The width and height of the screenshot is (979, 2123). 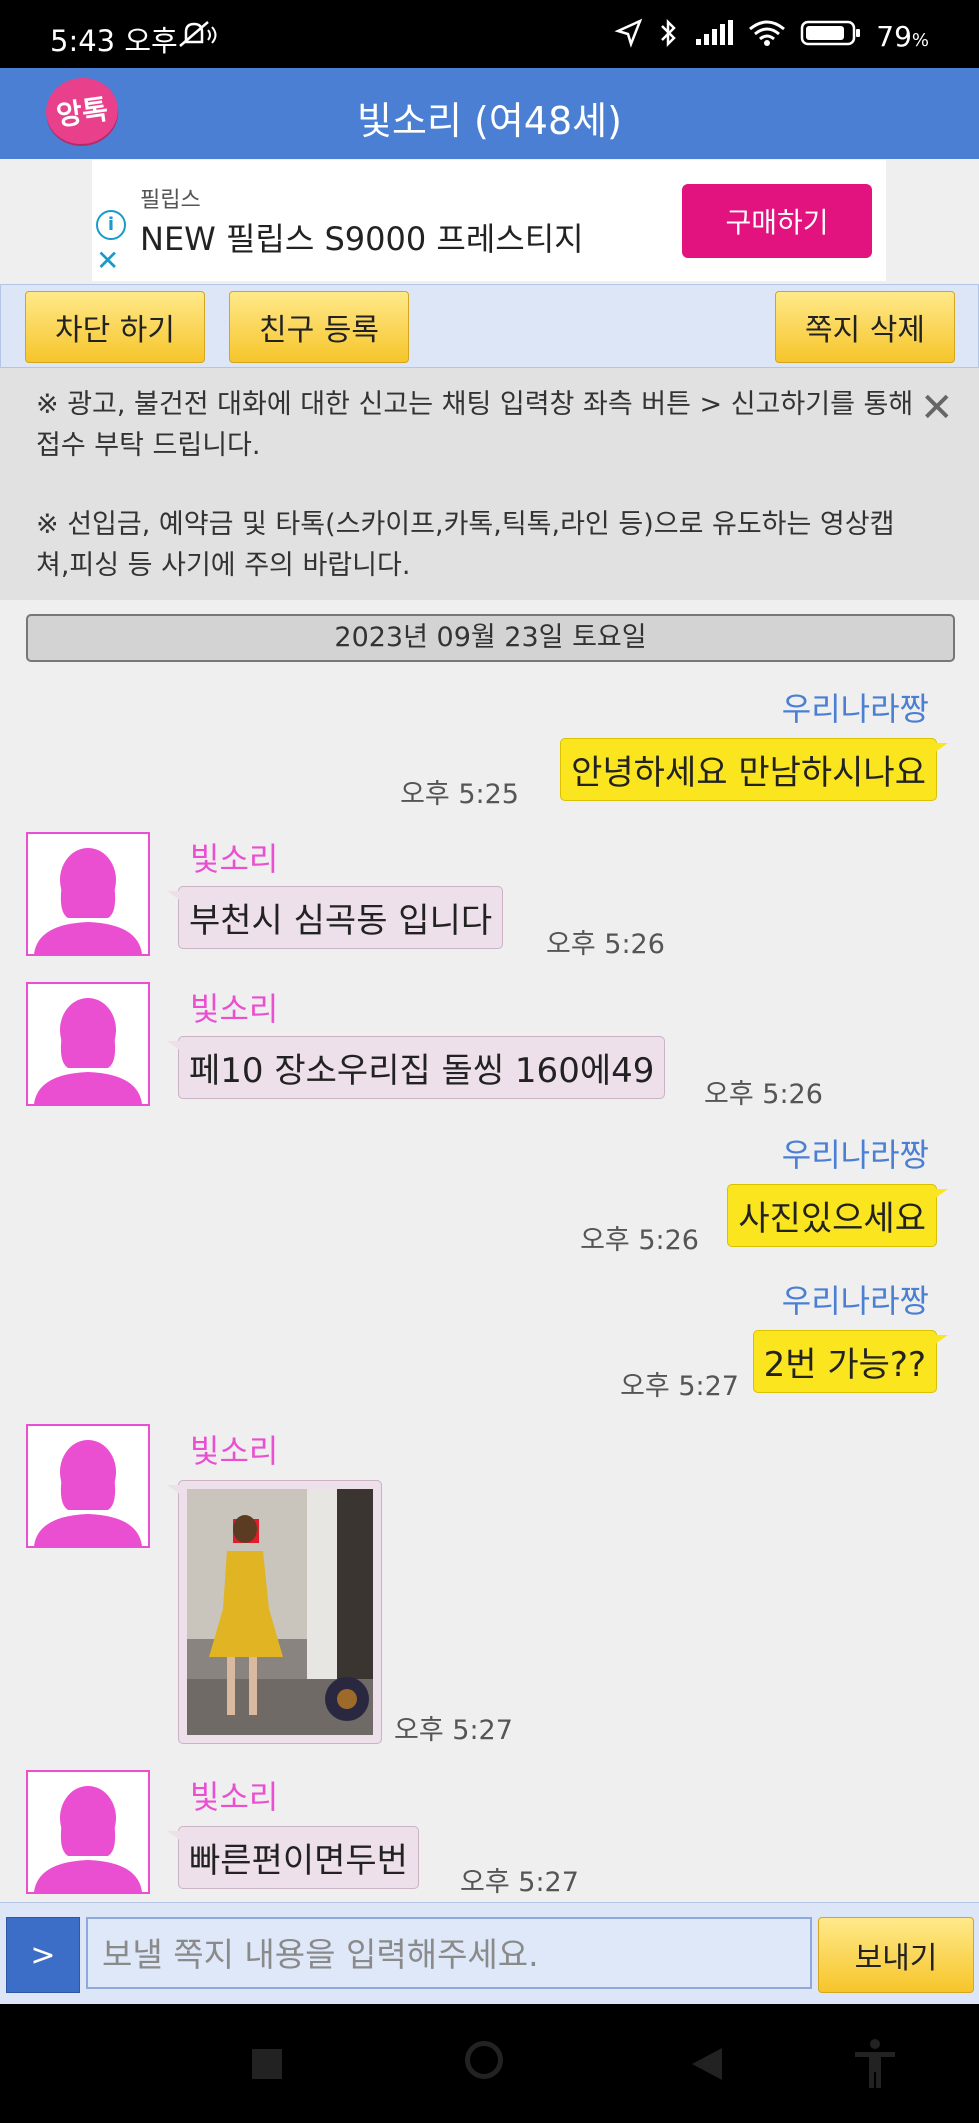 I want to click on battery-percent: 79, so click(x=894, y=36).